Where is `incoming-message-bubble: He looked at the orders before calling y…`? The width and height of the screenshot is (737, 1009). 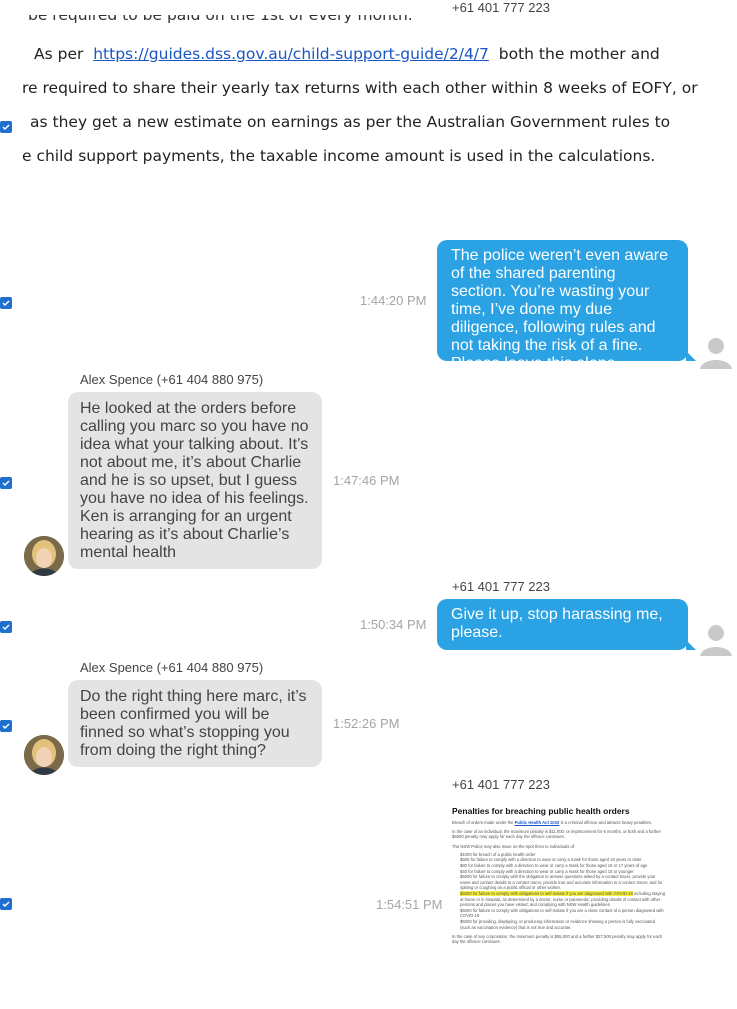 incoming-message-bubble: He looked at the orders before calling y… is located at coordinates (195, 480).